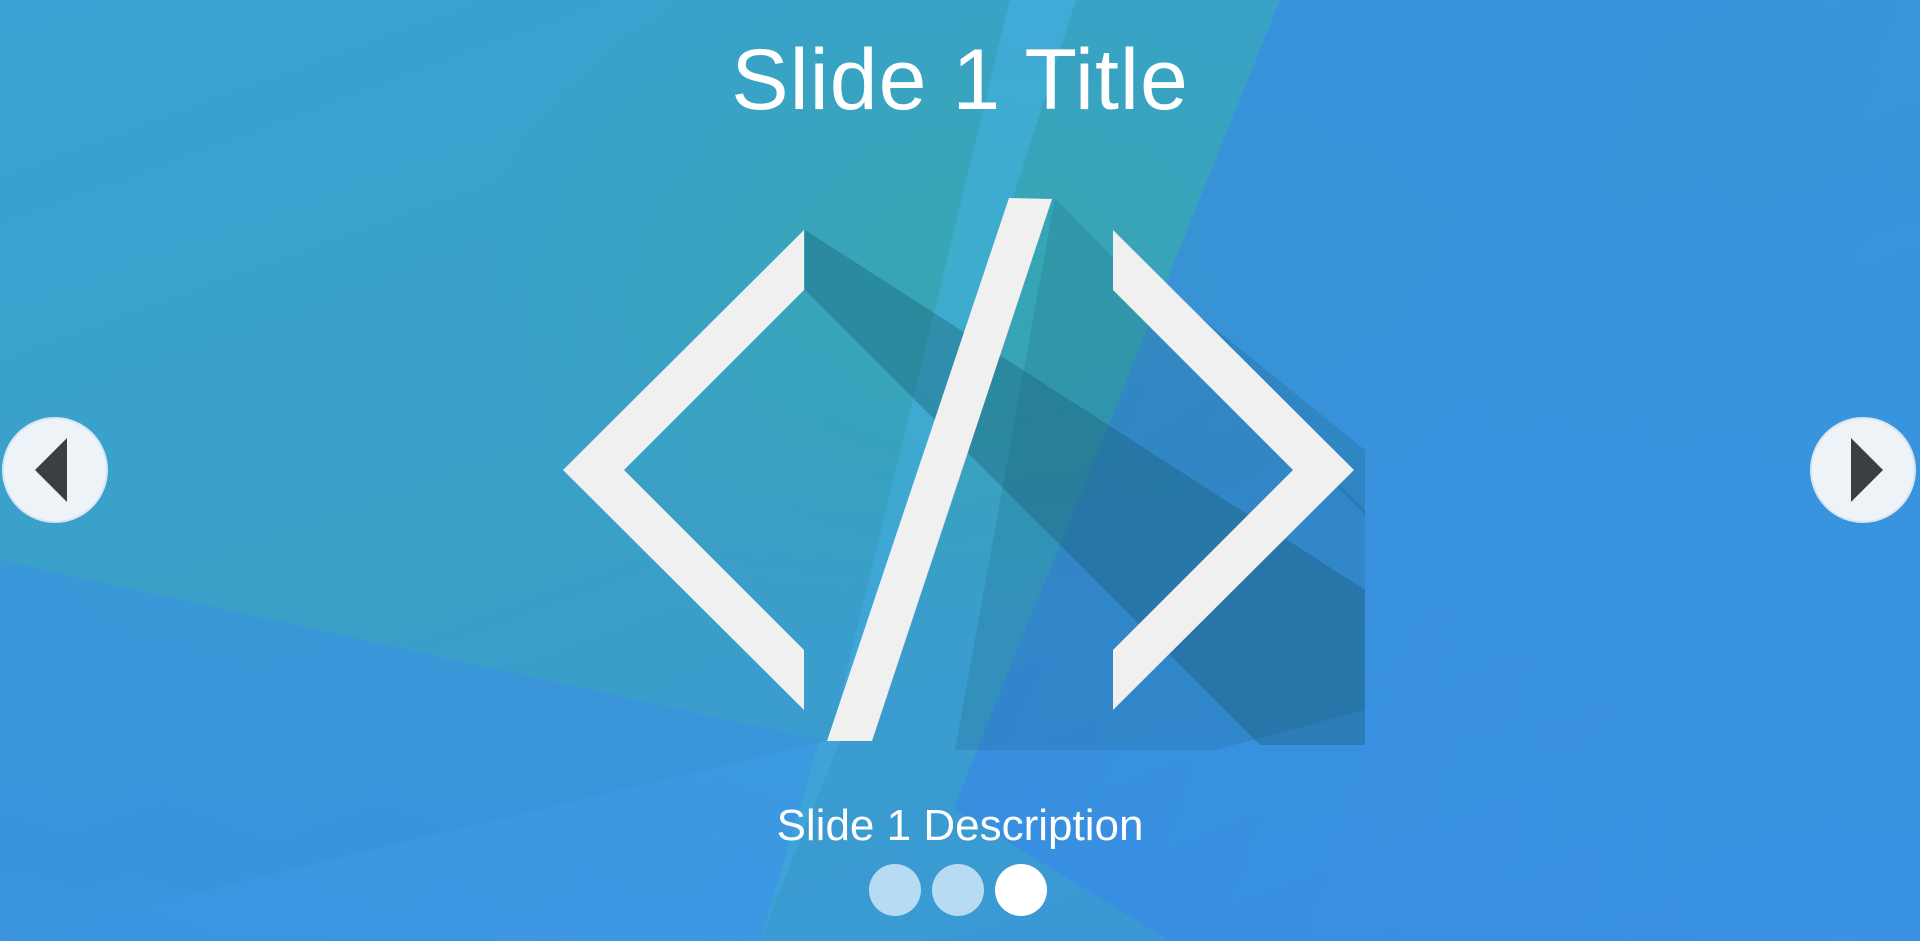 The width and height of the screenshot is (1920, 942). Describe the element at coordinates (960, 825) in the screenshot. I see `slide-description: Slide 1 Description` at that location.